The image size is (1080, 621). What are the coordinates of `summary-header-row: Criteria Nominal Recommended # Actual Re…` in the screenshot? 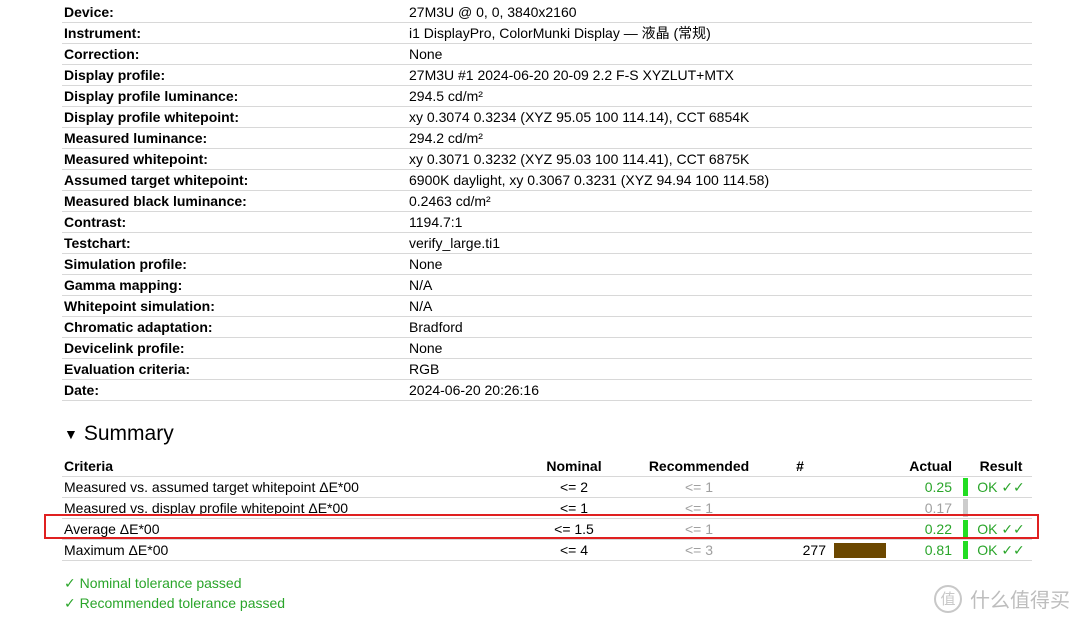 It's located at (547, 466).